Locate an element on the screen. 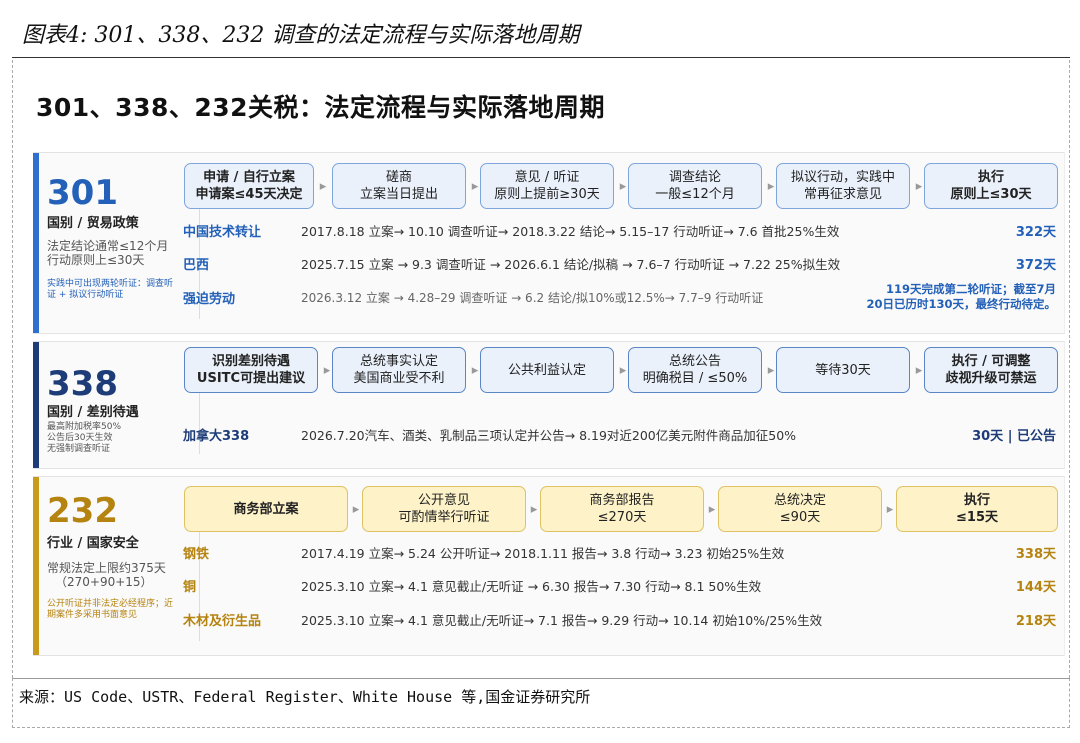 Image resolution: width=1080 pixels, height=743 pixels. process-step: 公共利益认定 is located at coordinates (547, 370).